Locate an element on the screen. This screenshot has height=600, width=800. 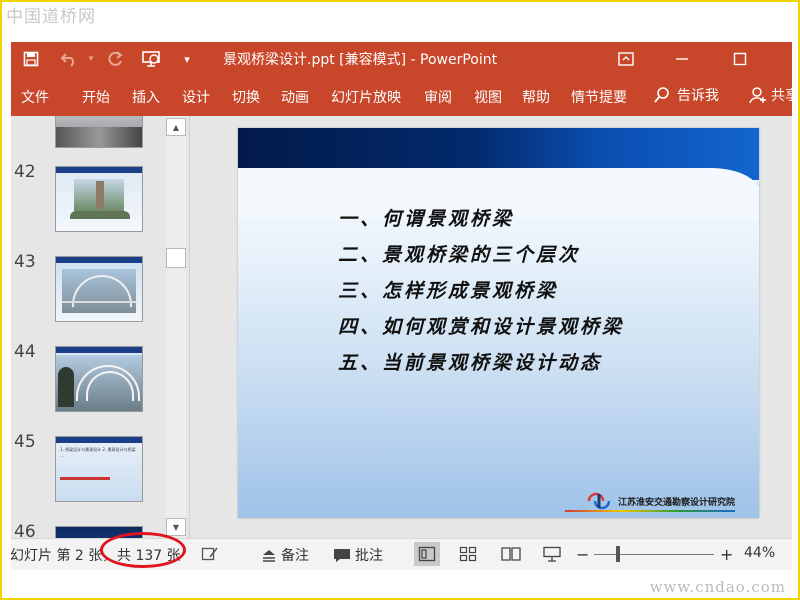
slide-number: 43 is located at coordinates (25, 262).